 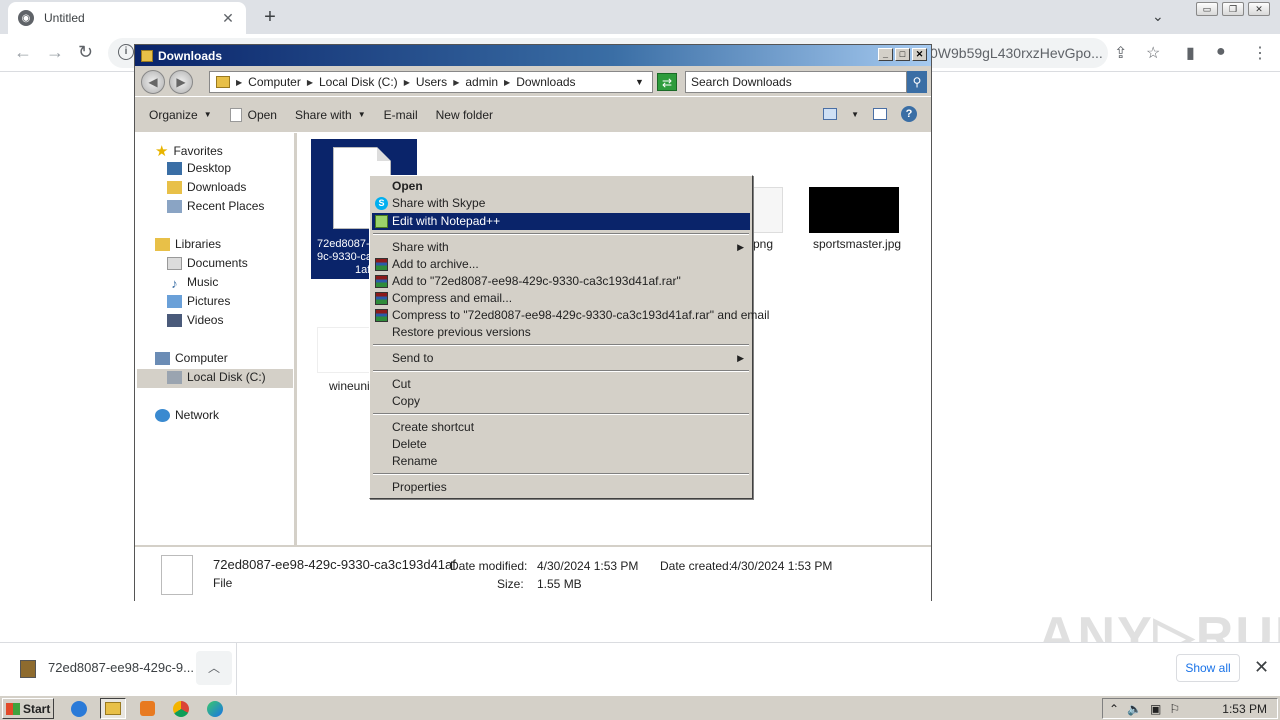 What do you see at coordinates (561, 384) in the screenshot?
I see `menu-item-cut: Cut` at bounding box center [561, 384].